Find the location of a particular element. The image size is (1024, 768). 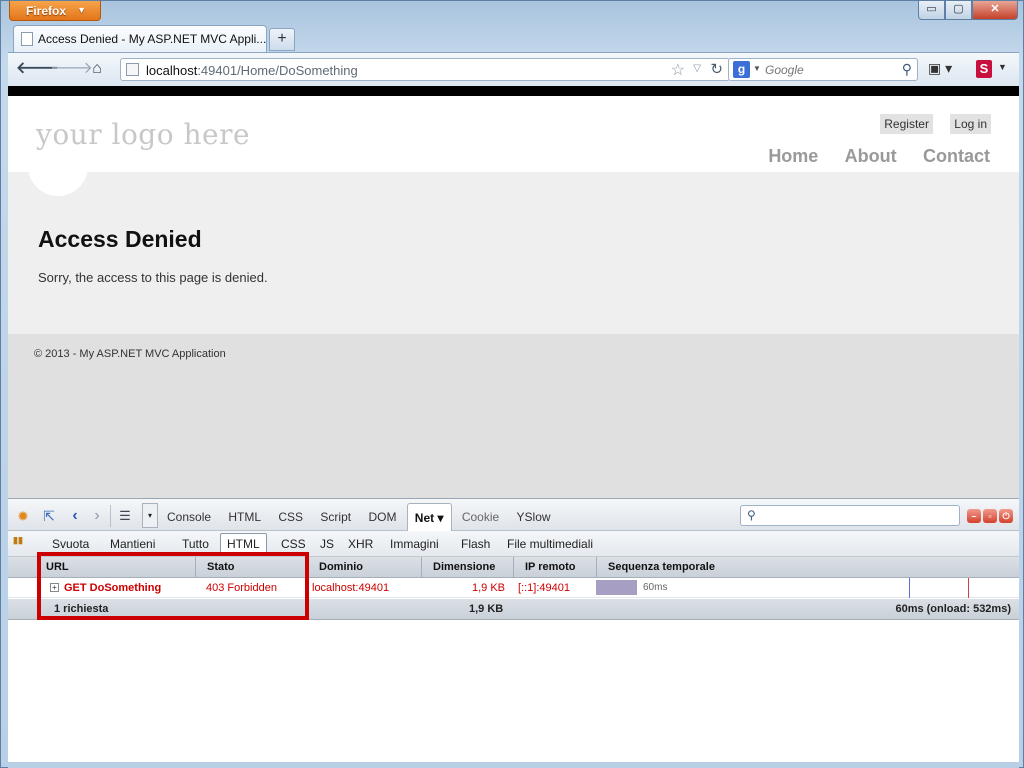

menu-item-contact: Contact is located at coordinates (956, 156).